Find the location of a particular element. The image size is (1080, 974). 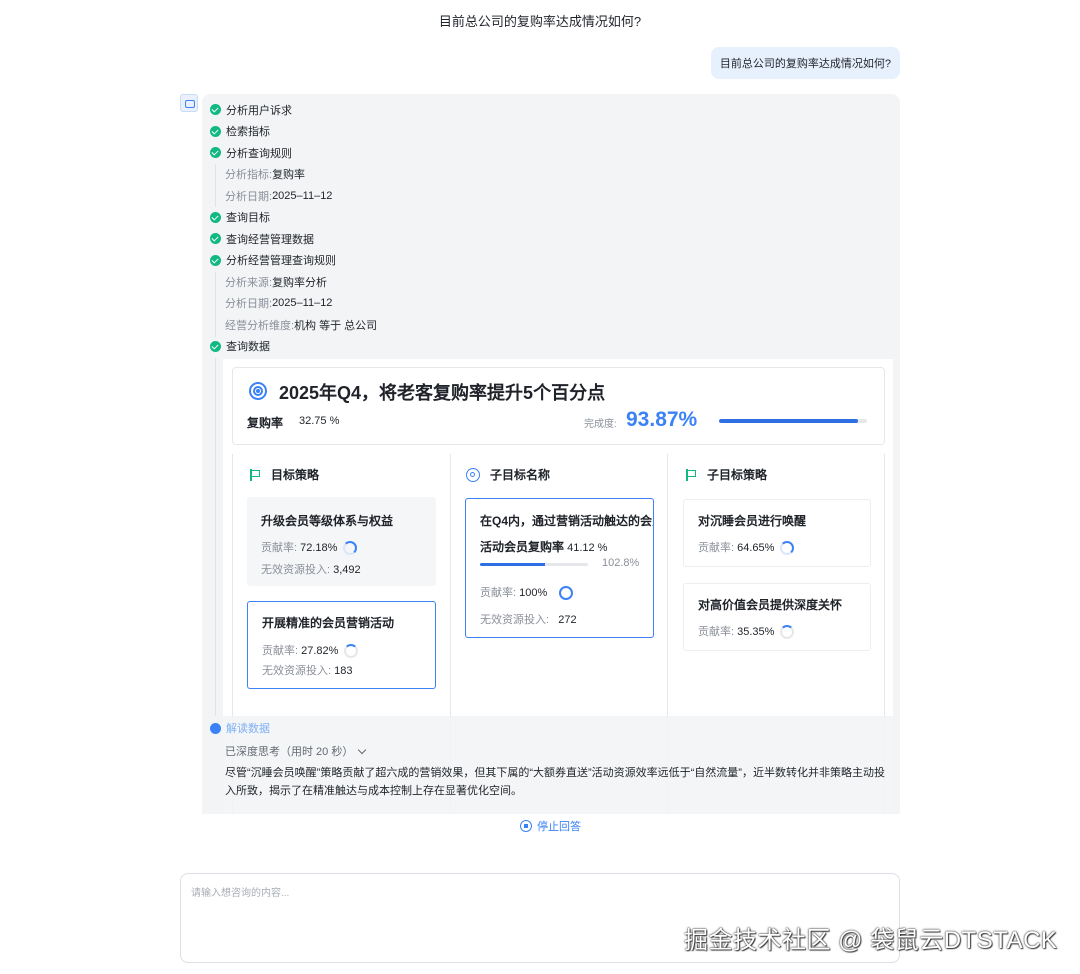

step-label: 分析经营管理查询规则 is located at coordinates (281, 261).